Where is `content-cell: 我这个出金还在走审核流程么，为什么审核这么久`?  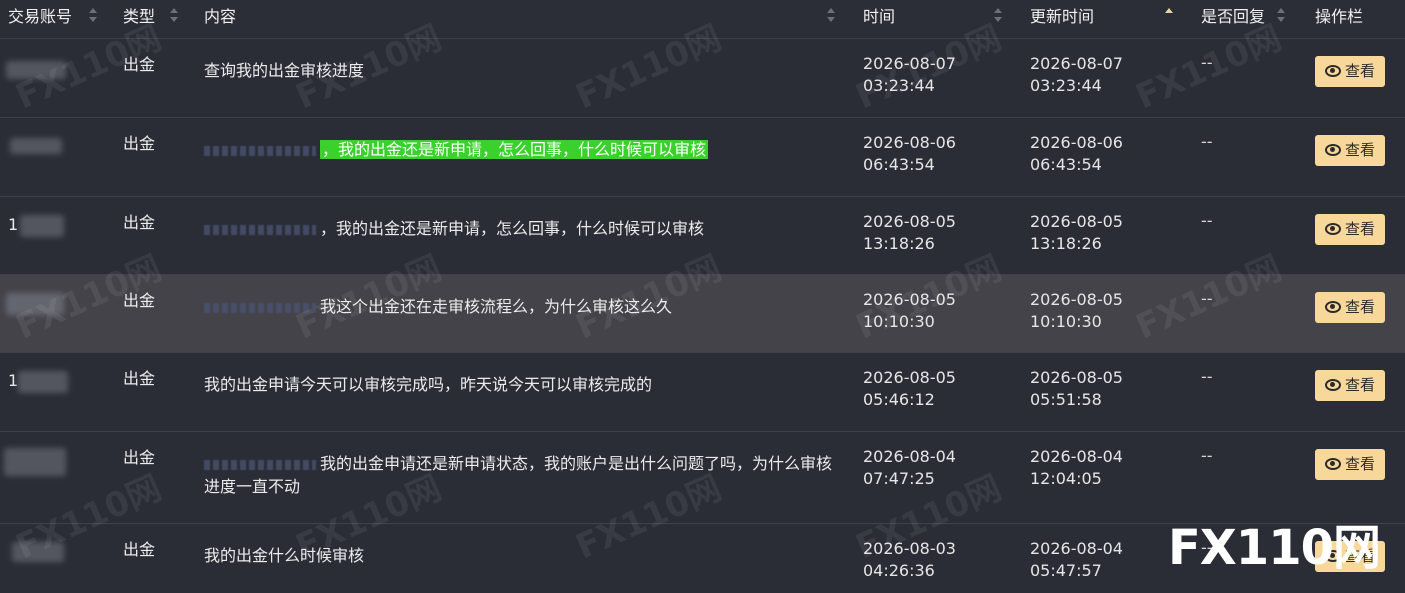
content-cell: 我这个出金还在走审核流程么，为什么审核这么久 is located at coordinates (520, 306).